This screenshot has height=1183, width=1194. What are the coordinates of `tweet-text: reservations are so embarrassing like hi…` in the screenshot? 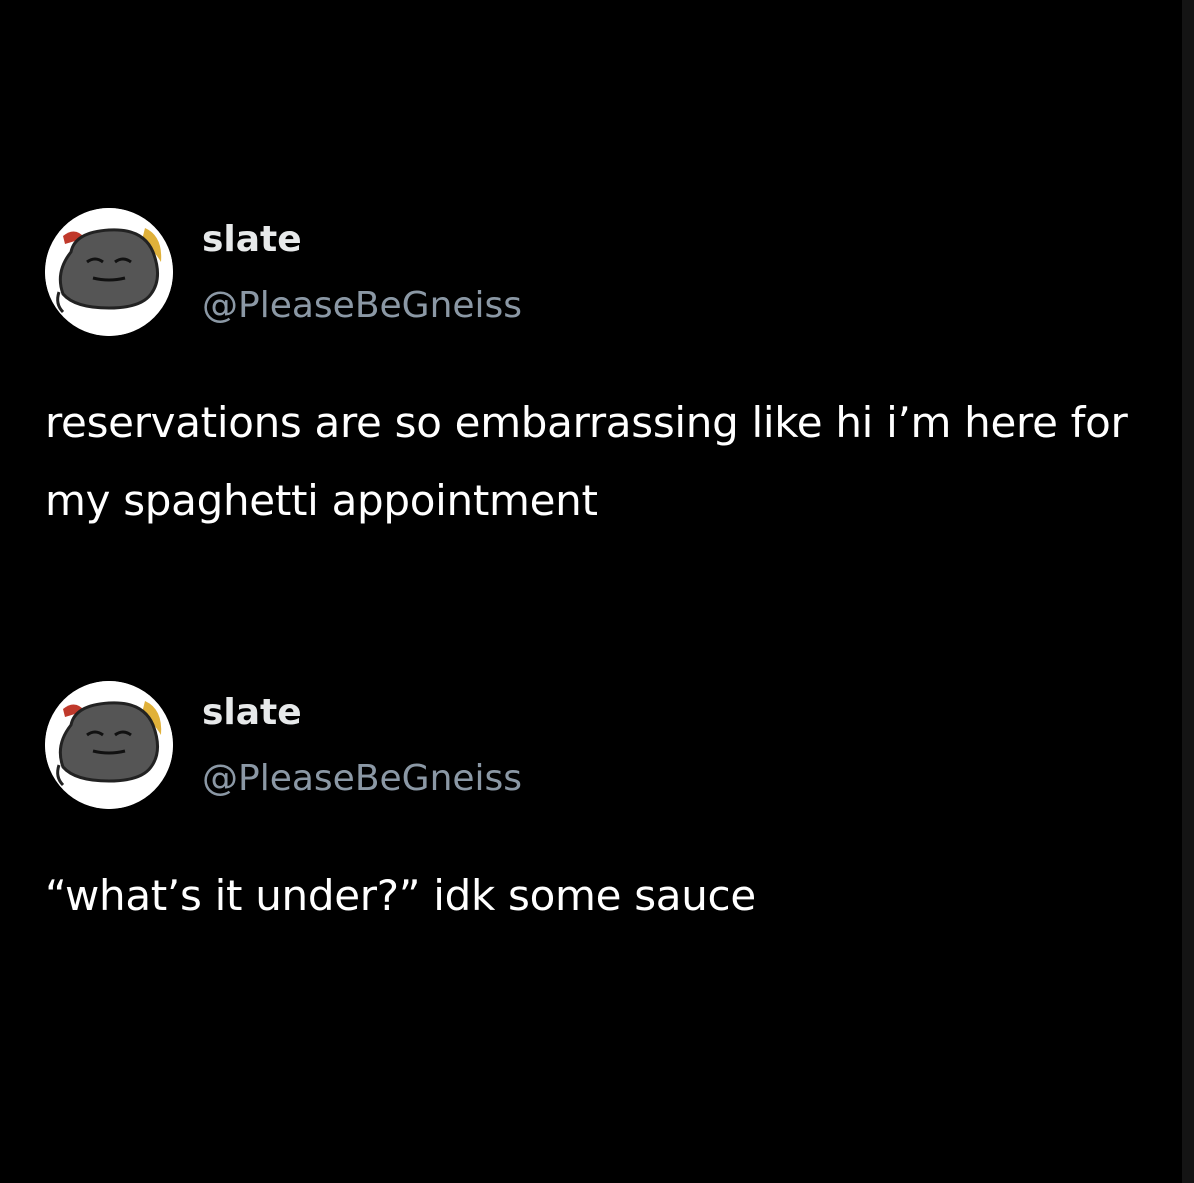 It's located at (586, 461).